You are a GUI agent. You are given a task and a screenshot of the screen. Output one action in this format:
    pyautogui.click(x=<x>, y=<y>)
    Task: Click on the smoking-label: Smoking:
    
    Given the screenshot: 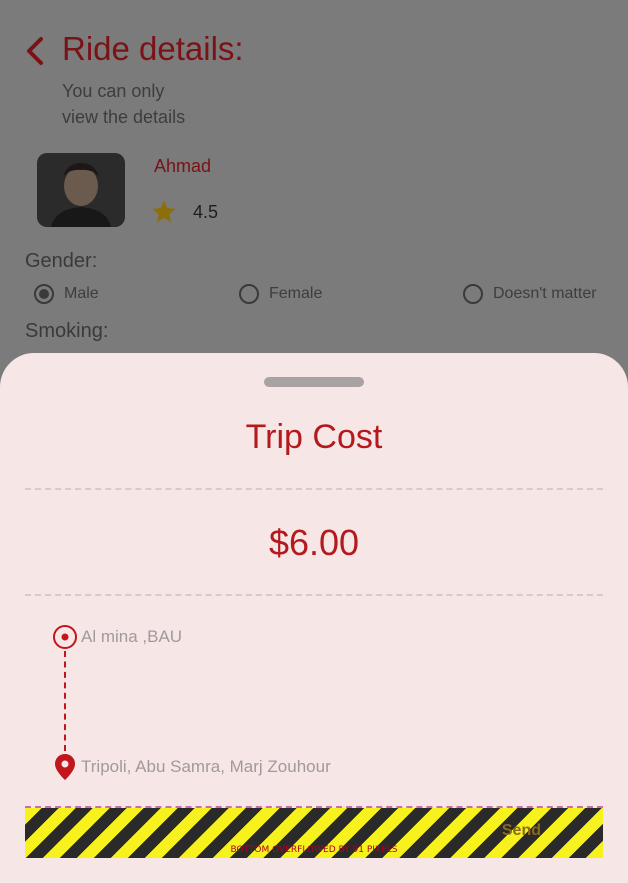 What is the action you would take?
    pyautogui.click(x=67, y=331)
    